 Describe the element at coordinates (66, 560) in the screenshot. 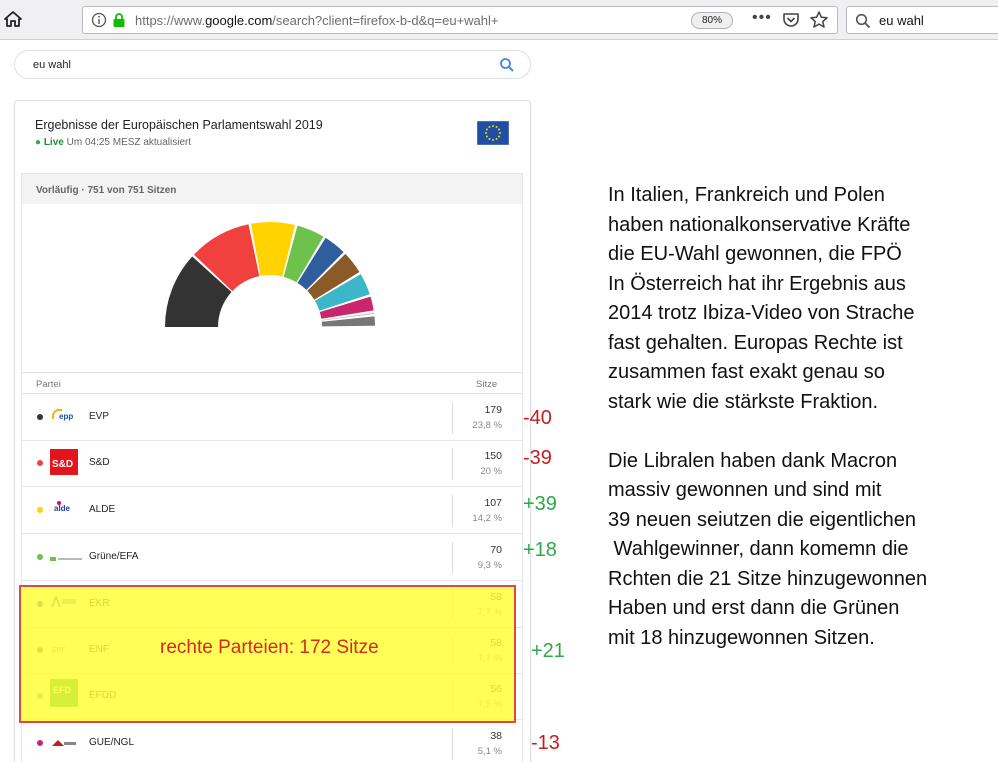

I see `greens-logo-icon` at that location.